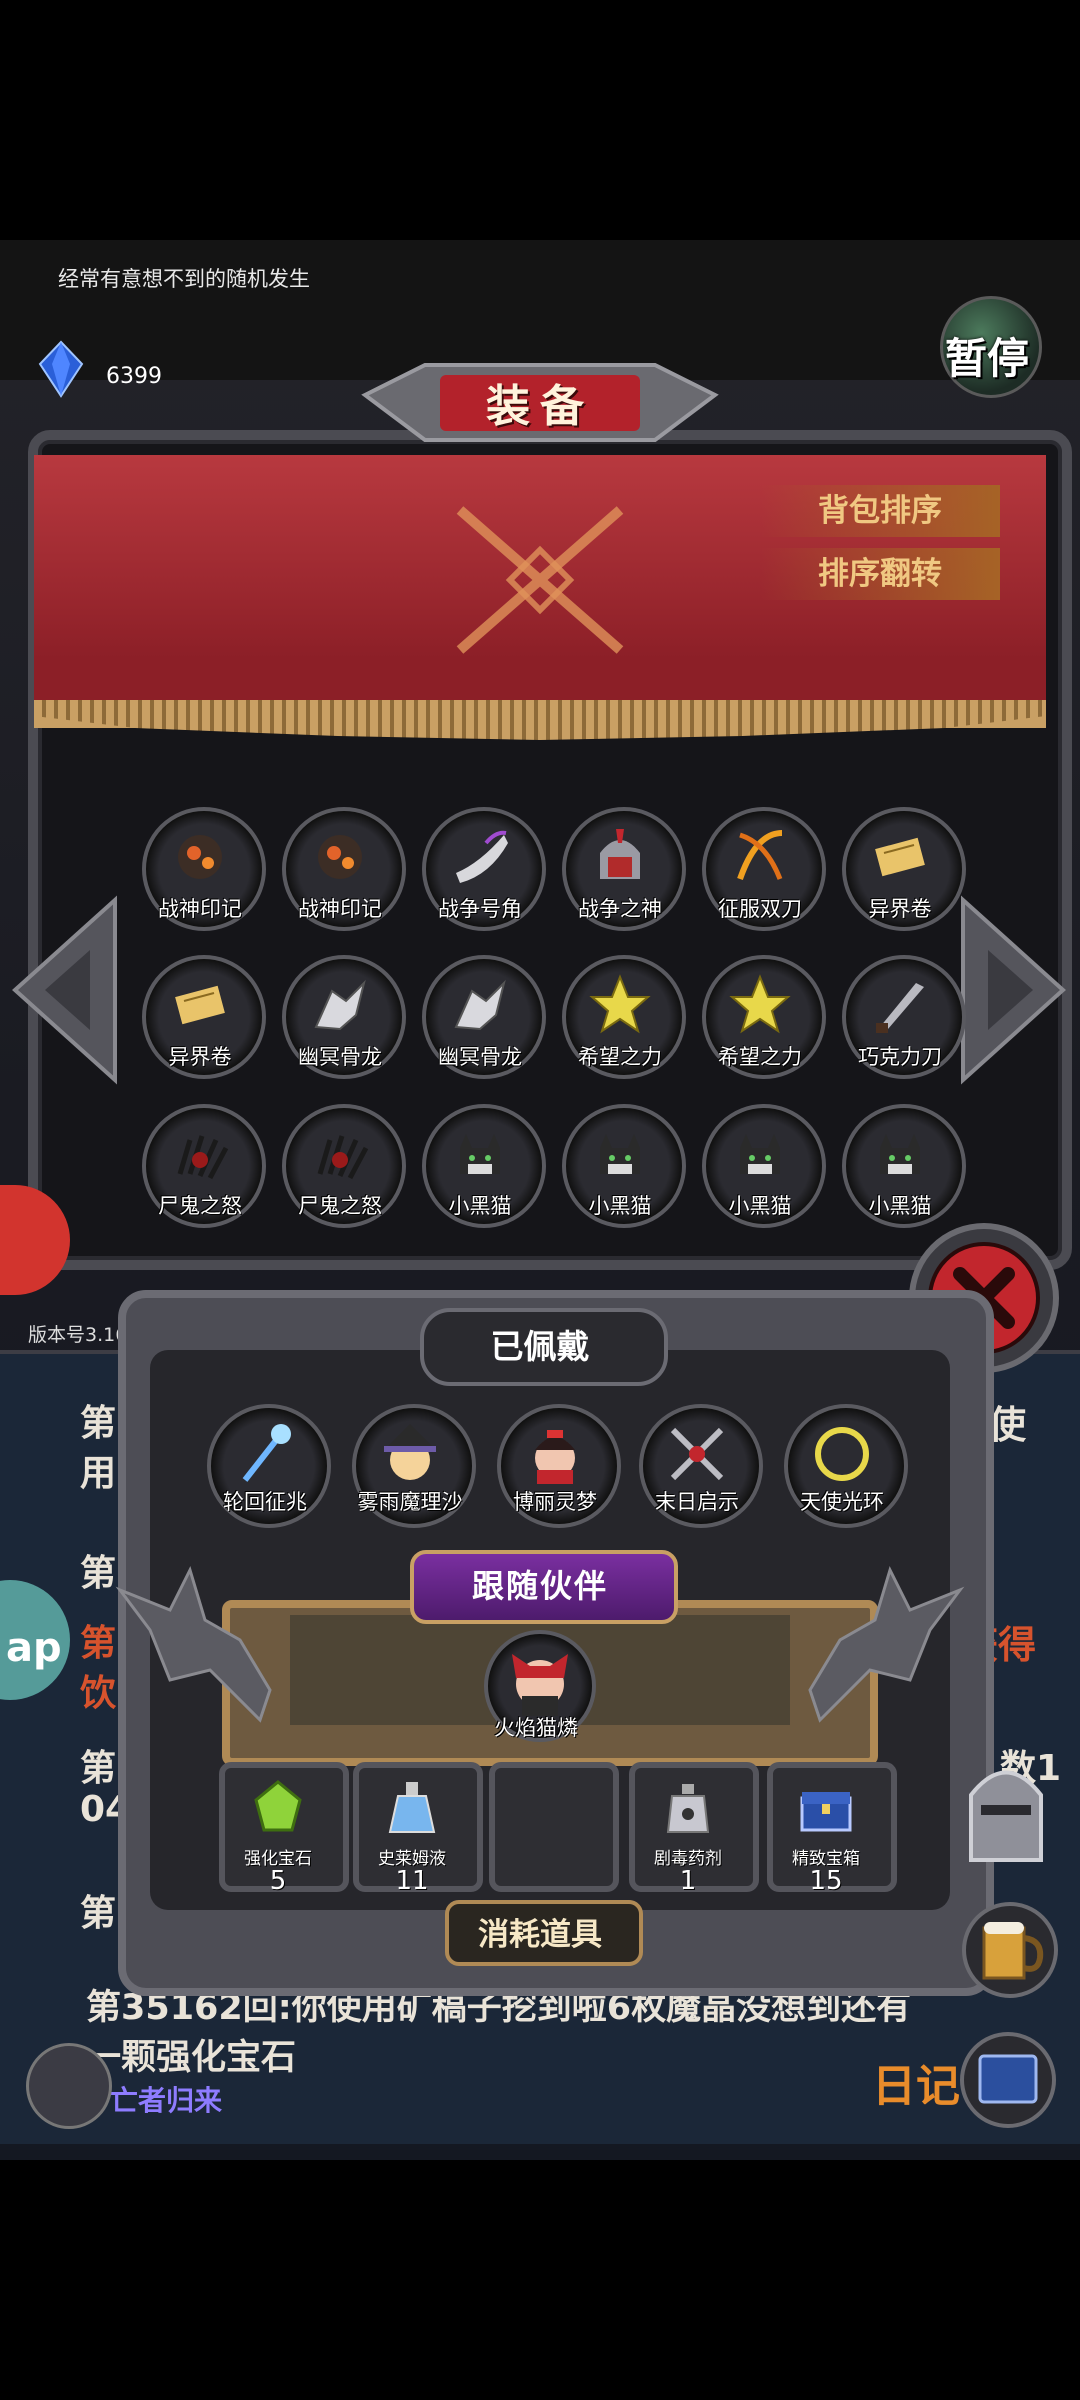 Image resolution: width=1080 pixels, height=2400 pixels. What do you see at coordinates (697, 1502) in the screenshot?
I see `equipped-slot-label: 末日启示` at bounding box center [697, 1502].